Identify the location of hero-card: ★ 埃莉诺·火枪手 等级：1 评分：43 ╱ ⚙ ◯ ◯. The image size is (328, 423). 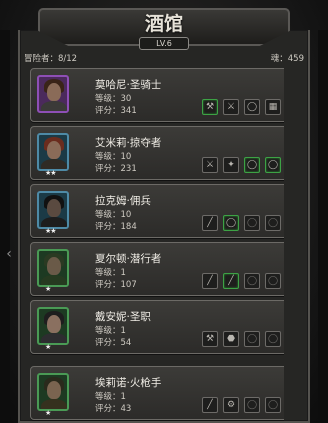
(157, 393).